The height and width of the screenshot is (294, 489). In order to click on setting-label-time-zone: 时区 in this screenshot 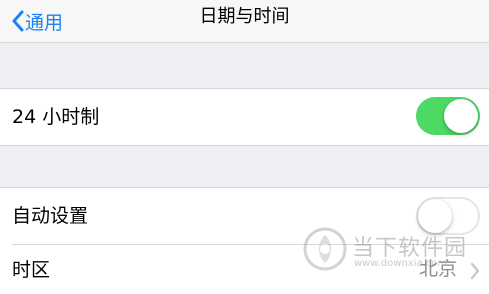, I will do `click(31, 270)`.